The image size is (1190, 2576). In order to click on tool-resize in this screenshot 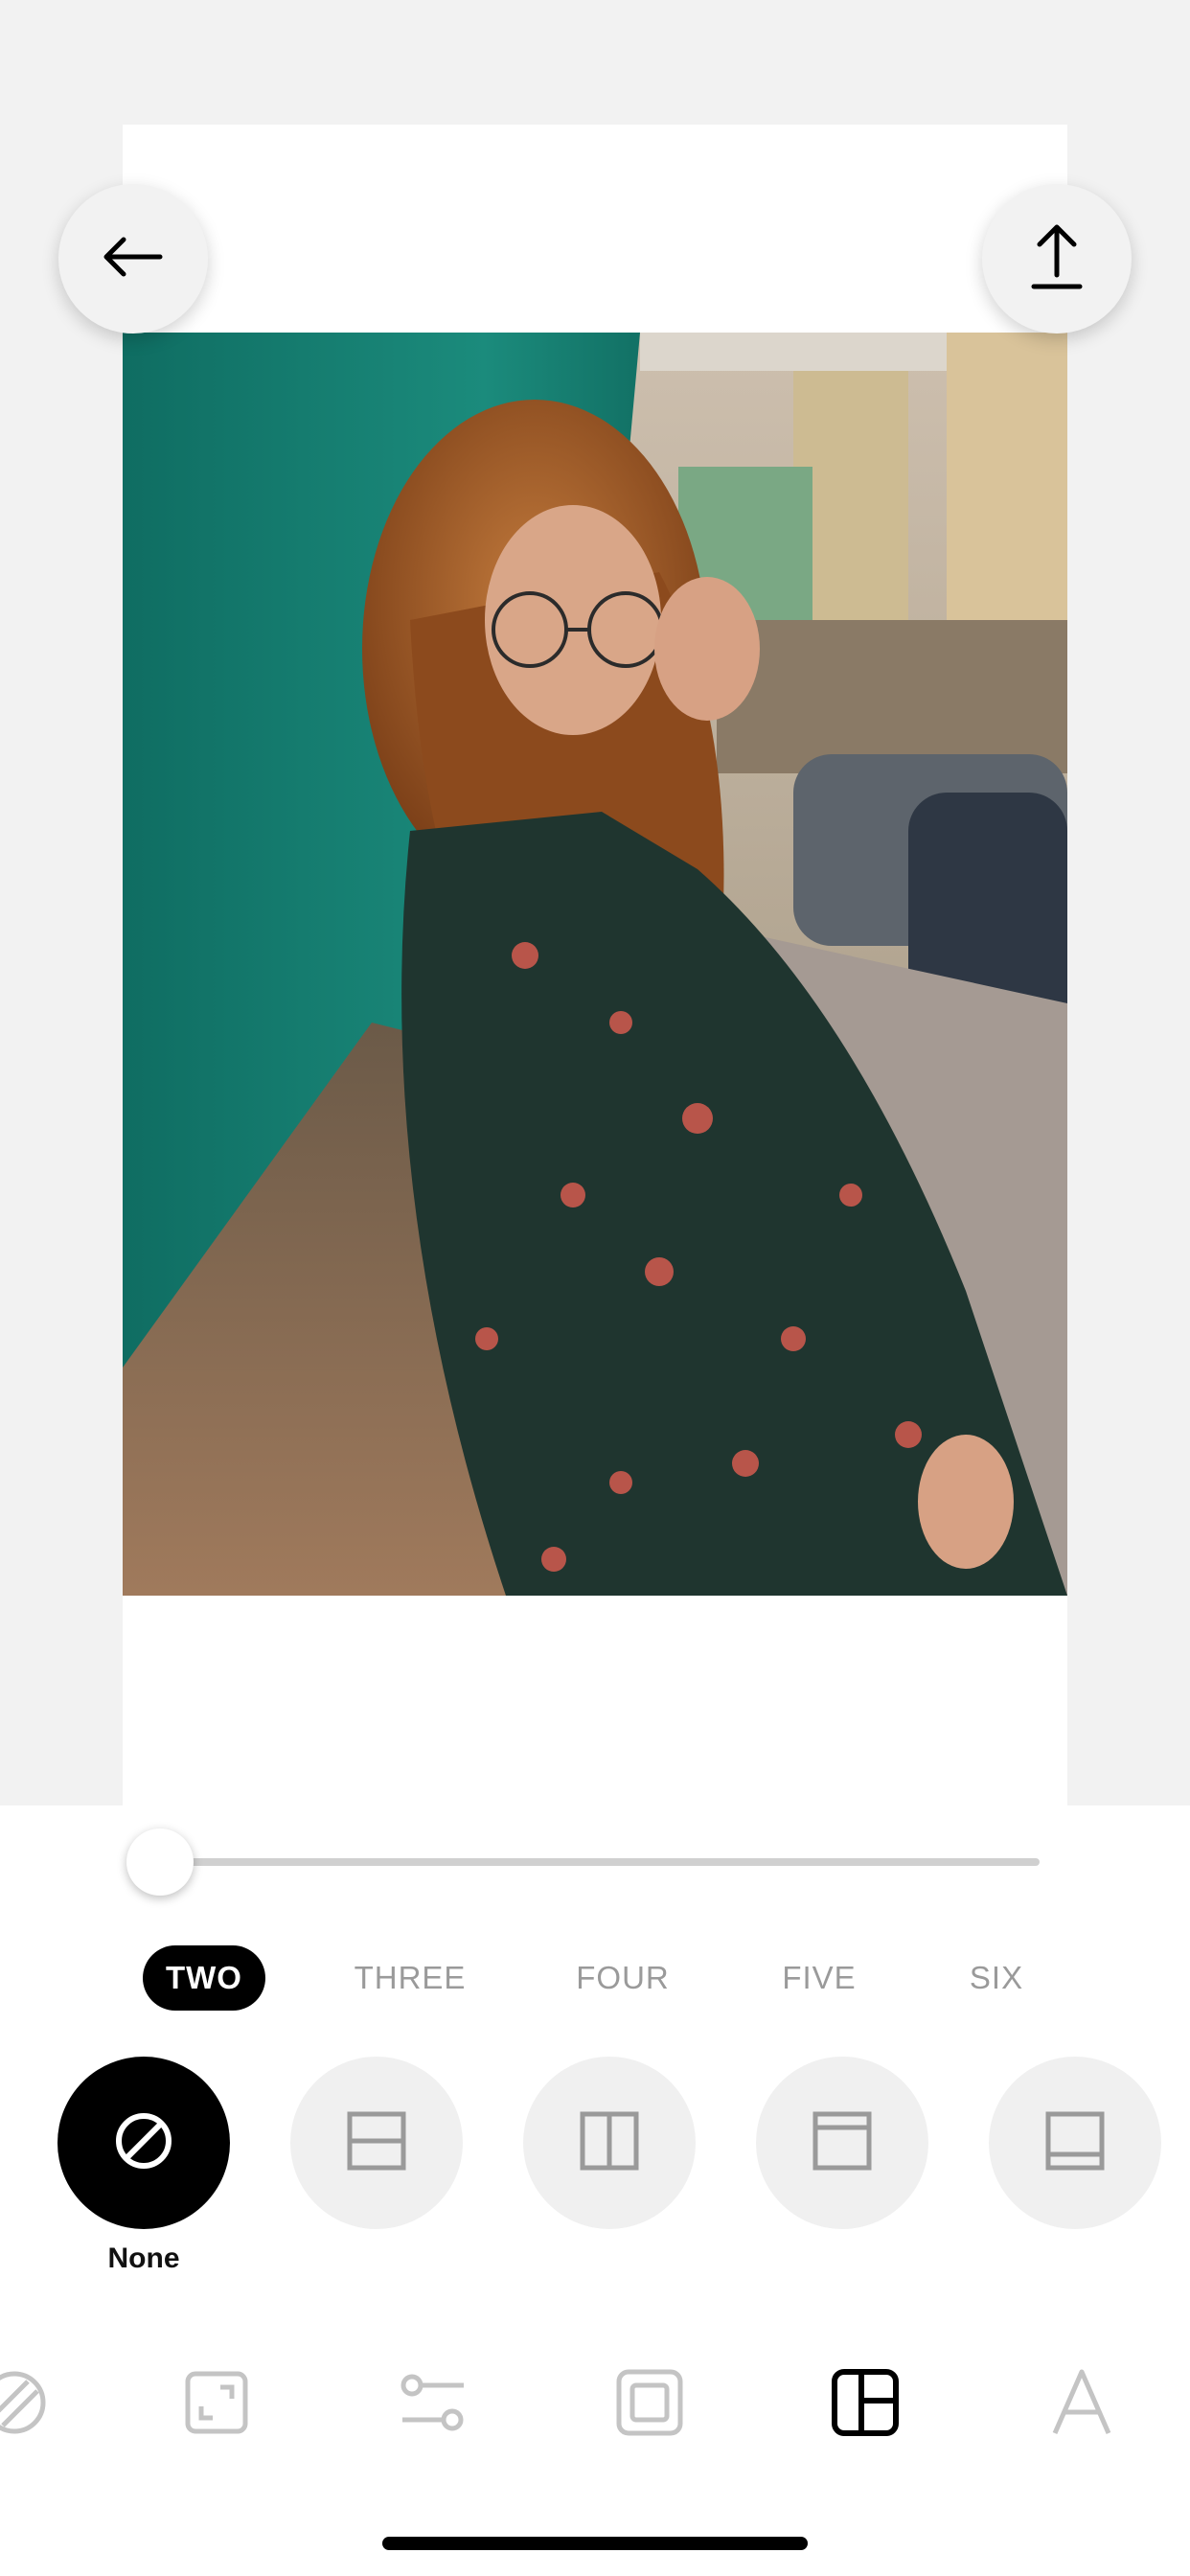, I will do `click(217, 2404)`.